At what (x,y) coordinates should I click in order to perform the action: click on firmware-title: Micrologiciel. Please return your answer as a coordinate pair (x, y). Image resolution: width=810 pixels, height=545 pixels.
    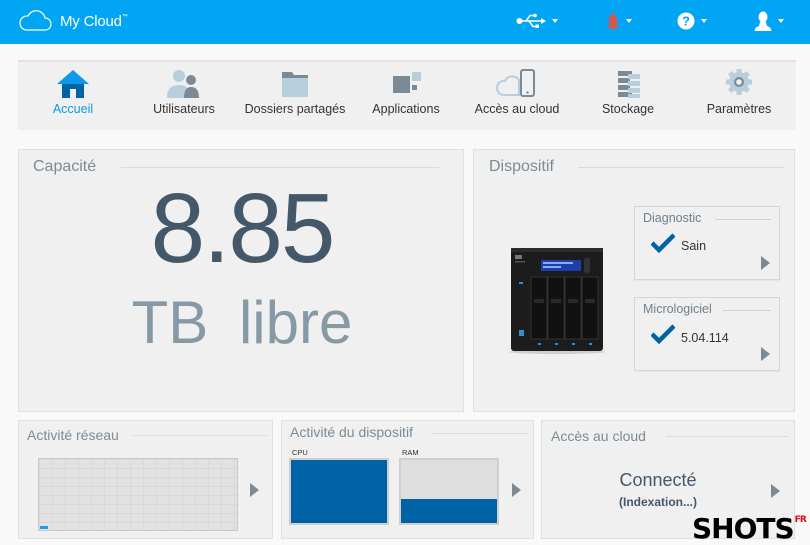
    Looking at the image, I should click on (677, 309).